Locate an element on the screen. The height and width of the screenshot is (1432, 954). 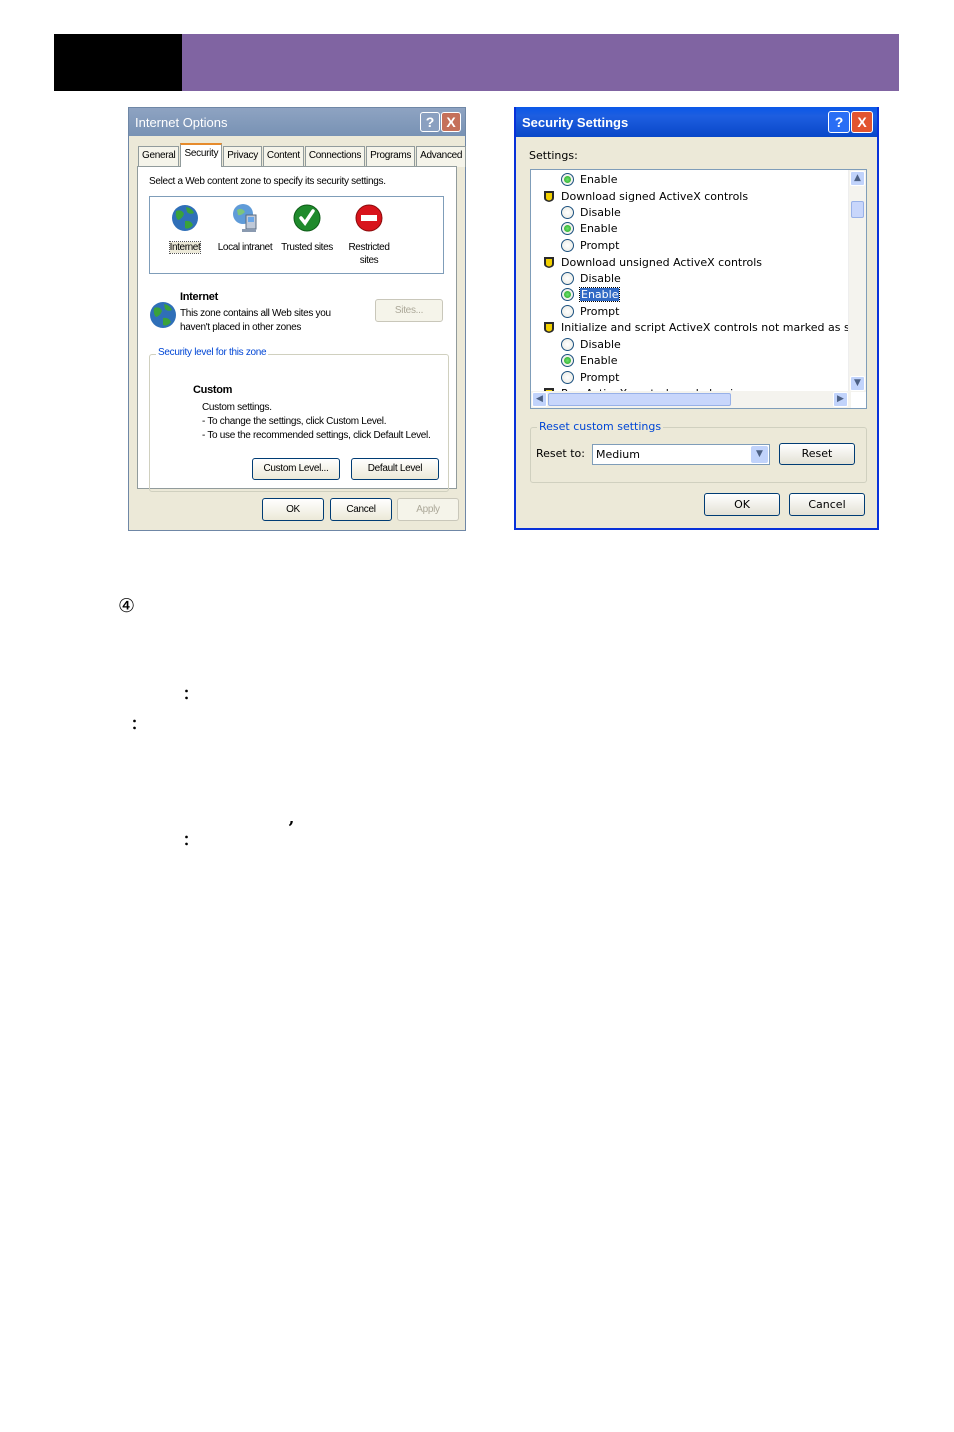
zone-label-trusted-sites: Trusted sites is located at coordinates (307, 247).